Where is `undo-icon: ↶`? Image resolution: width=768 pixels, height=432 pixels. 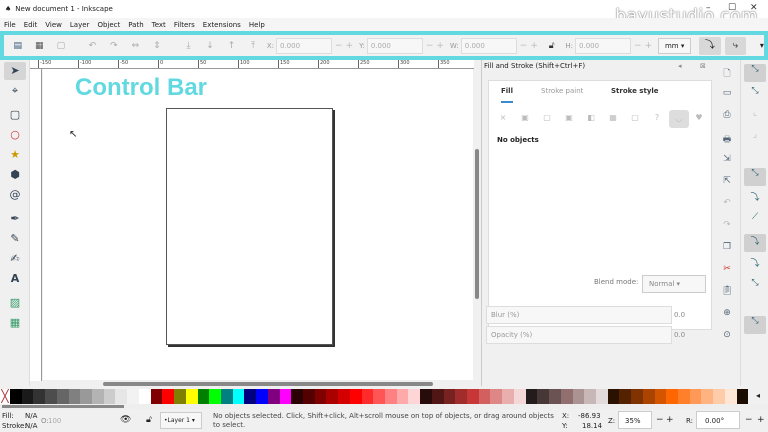 undo-icon: ↶ is located at coordinates (727, 206).